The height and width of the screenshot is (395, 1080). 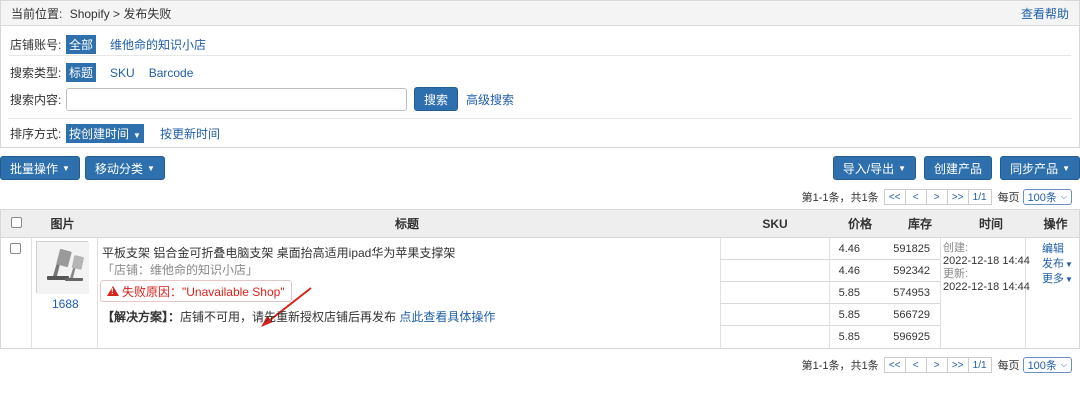 What do you see at coordinates (986, 287) in the screenshot?
I see `updated-time: 2022-12-18 14:44` at bounding box center [986, 287].